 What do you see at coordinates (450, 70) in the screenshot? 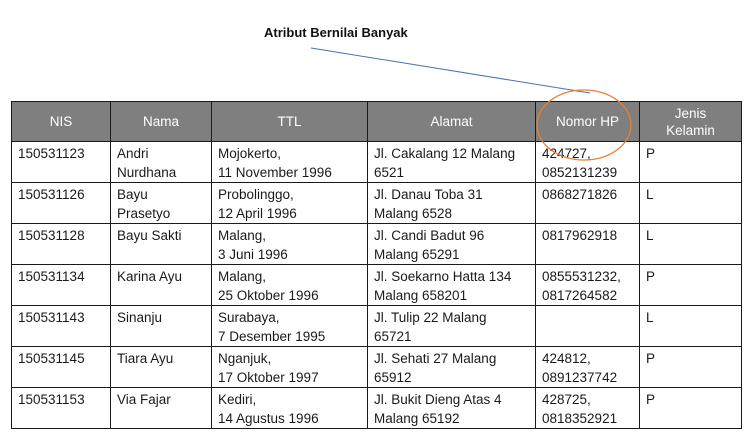
I see `pointer-line` at bounding box center [450, 70].